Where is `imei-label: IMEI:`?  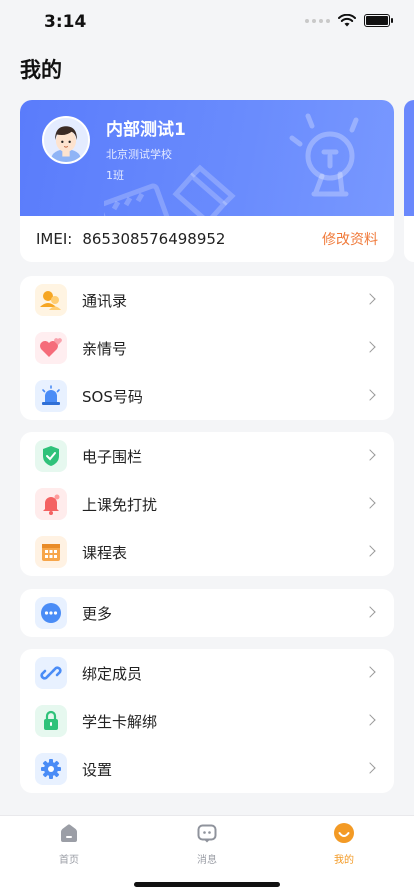 imei-label: IMEI: is located at coordinates (54, 239).